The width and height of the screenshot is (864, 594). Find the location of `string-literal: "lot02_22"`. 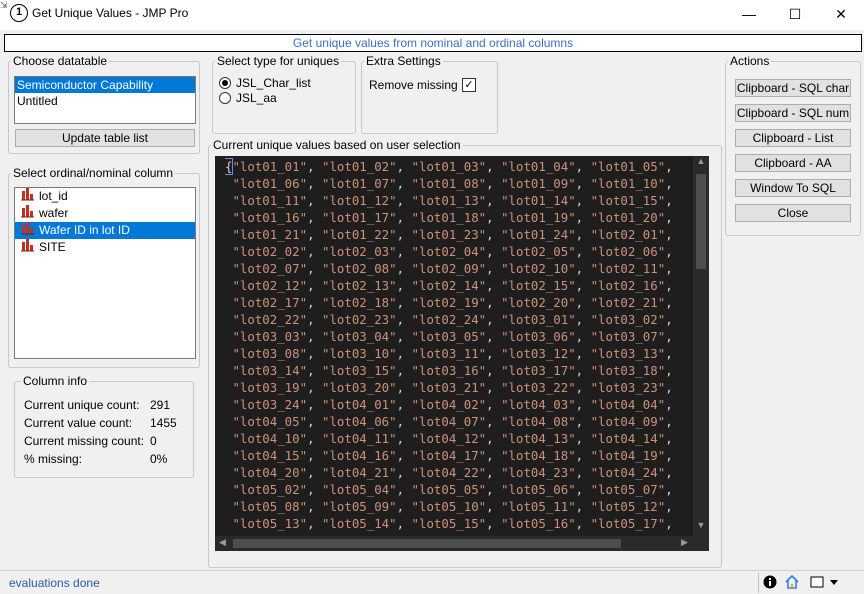

string-literal: "lot02_22" is located at coordinates (270, 319).